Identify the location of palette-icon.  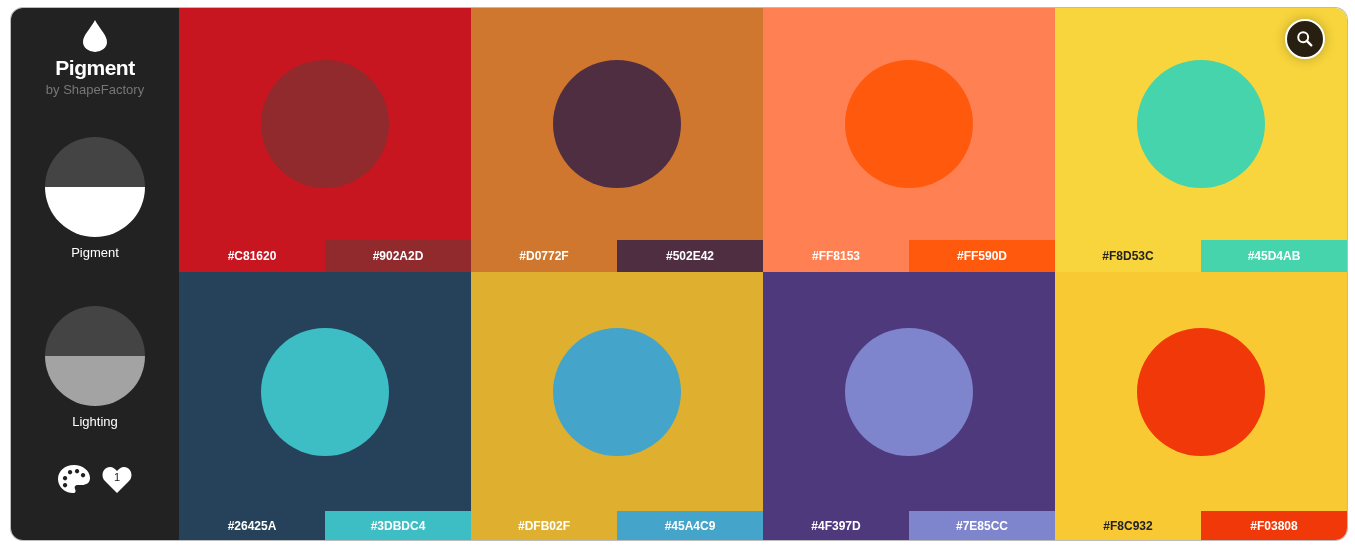
(74, 479).